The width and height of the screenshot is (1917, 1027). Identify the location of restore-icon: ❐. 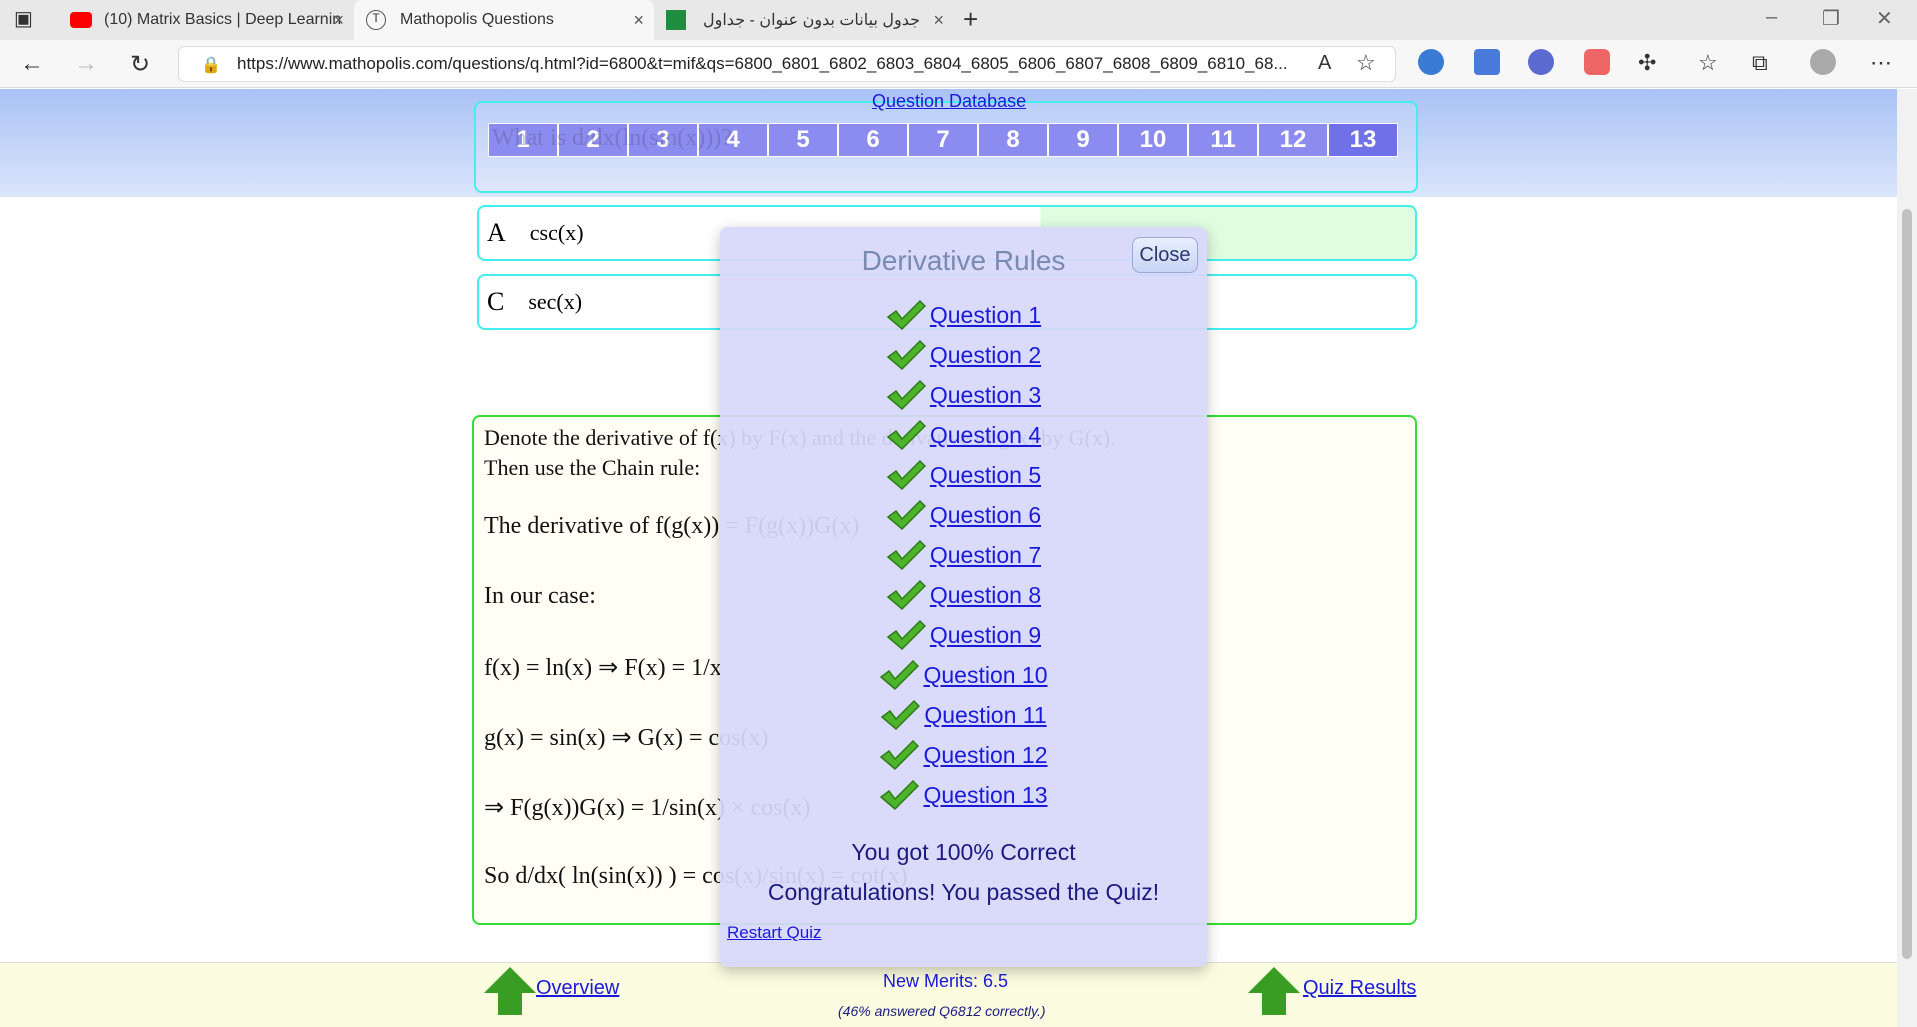
(1831, 18).